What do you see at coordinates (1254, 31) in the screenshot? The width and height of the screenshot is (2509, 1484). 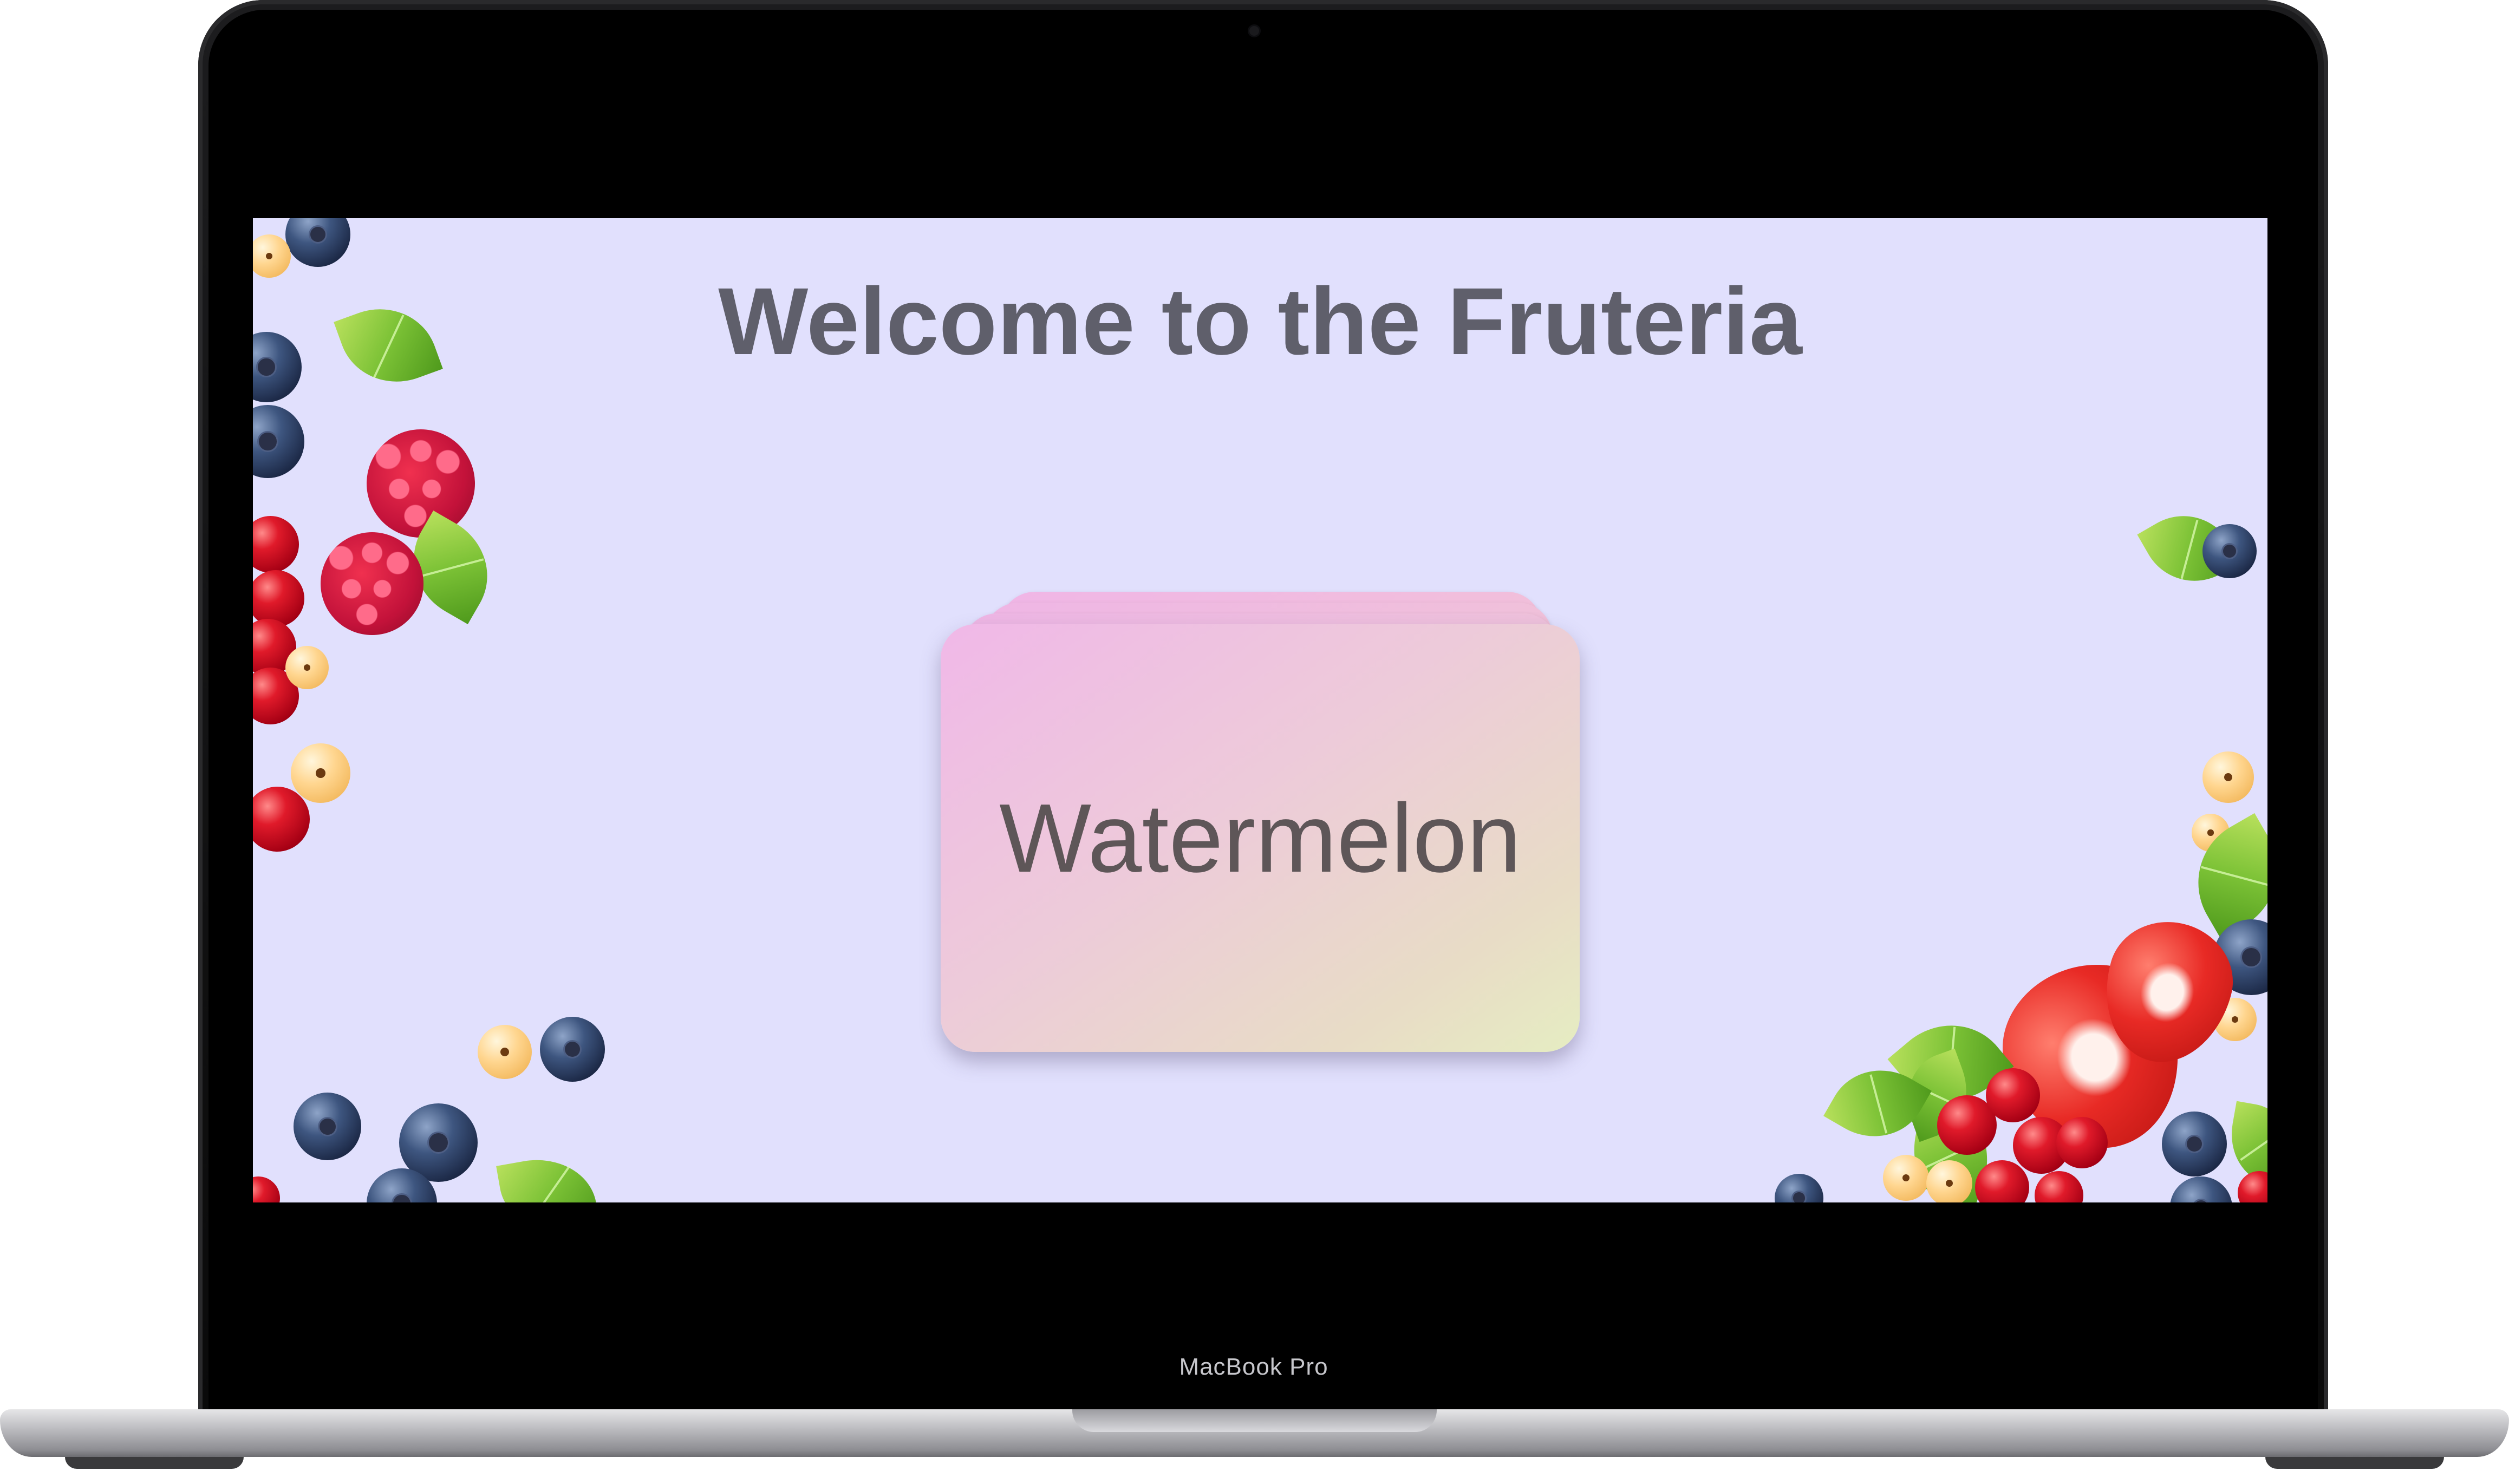 I see `camera-icon` at bounding box center [1254, 31].